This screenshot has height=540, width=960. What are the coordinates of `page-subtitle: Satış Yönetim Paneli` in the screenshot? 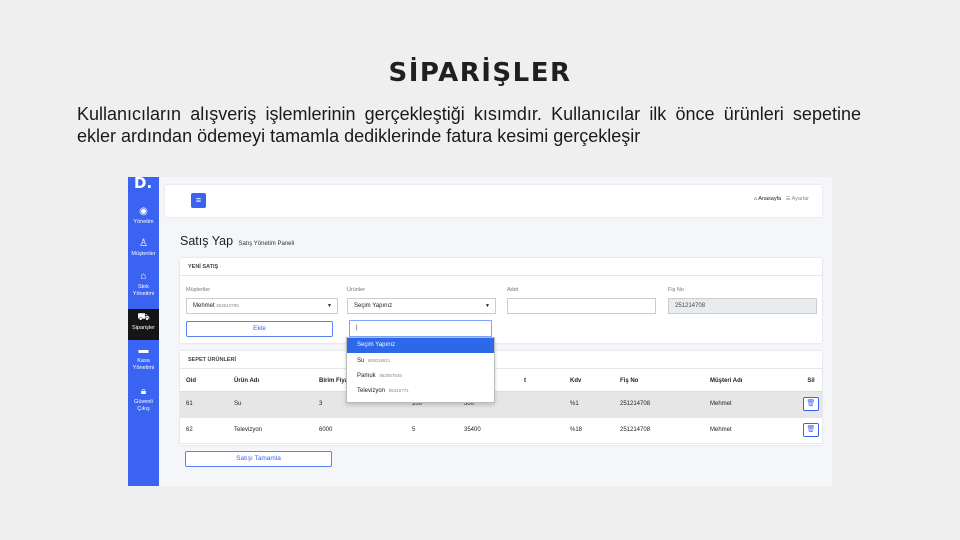 It's located at (266, 244).